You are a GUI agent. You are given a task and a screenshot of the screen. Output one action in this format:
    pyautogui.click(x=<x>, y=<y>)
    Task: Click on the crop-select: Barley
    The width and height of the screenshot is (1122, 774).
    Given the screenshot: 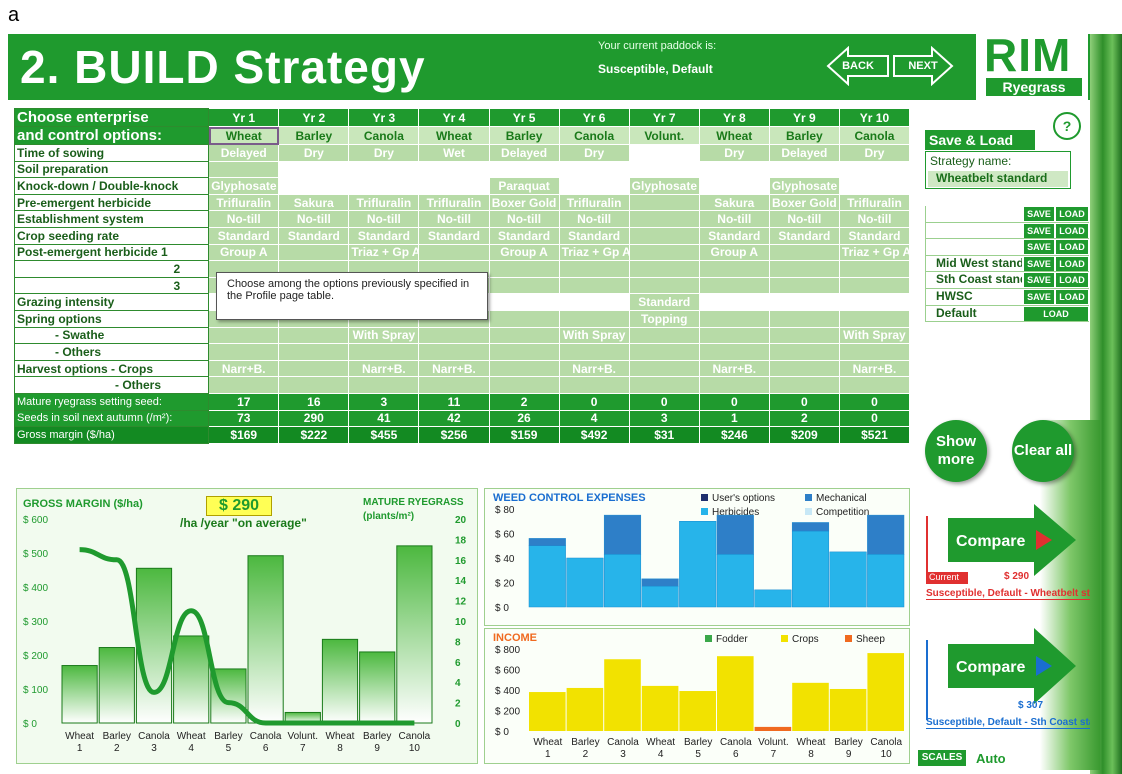 What is the action you would take?
    pyautogui.click(x=804, y=135)
    